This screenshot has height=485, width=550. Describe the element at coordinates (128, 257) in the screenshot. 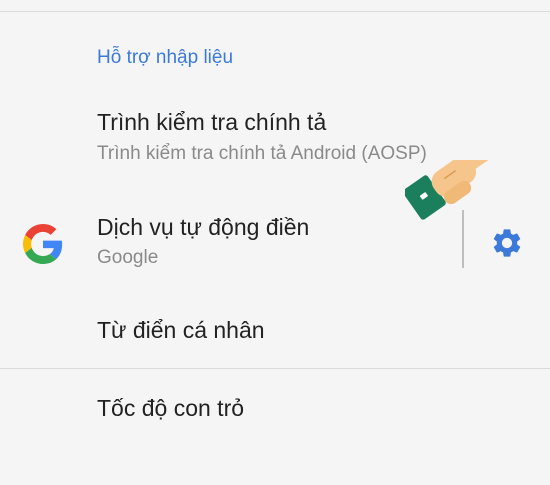

I see `autofill-service-subtitle: Google` at that location.